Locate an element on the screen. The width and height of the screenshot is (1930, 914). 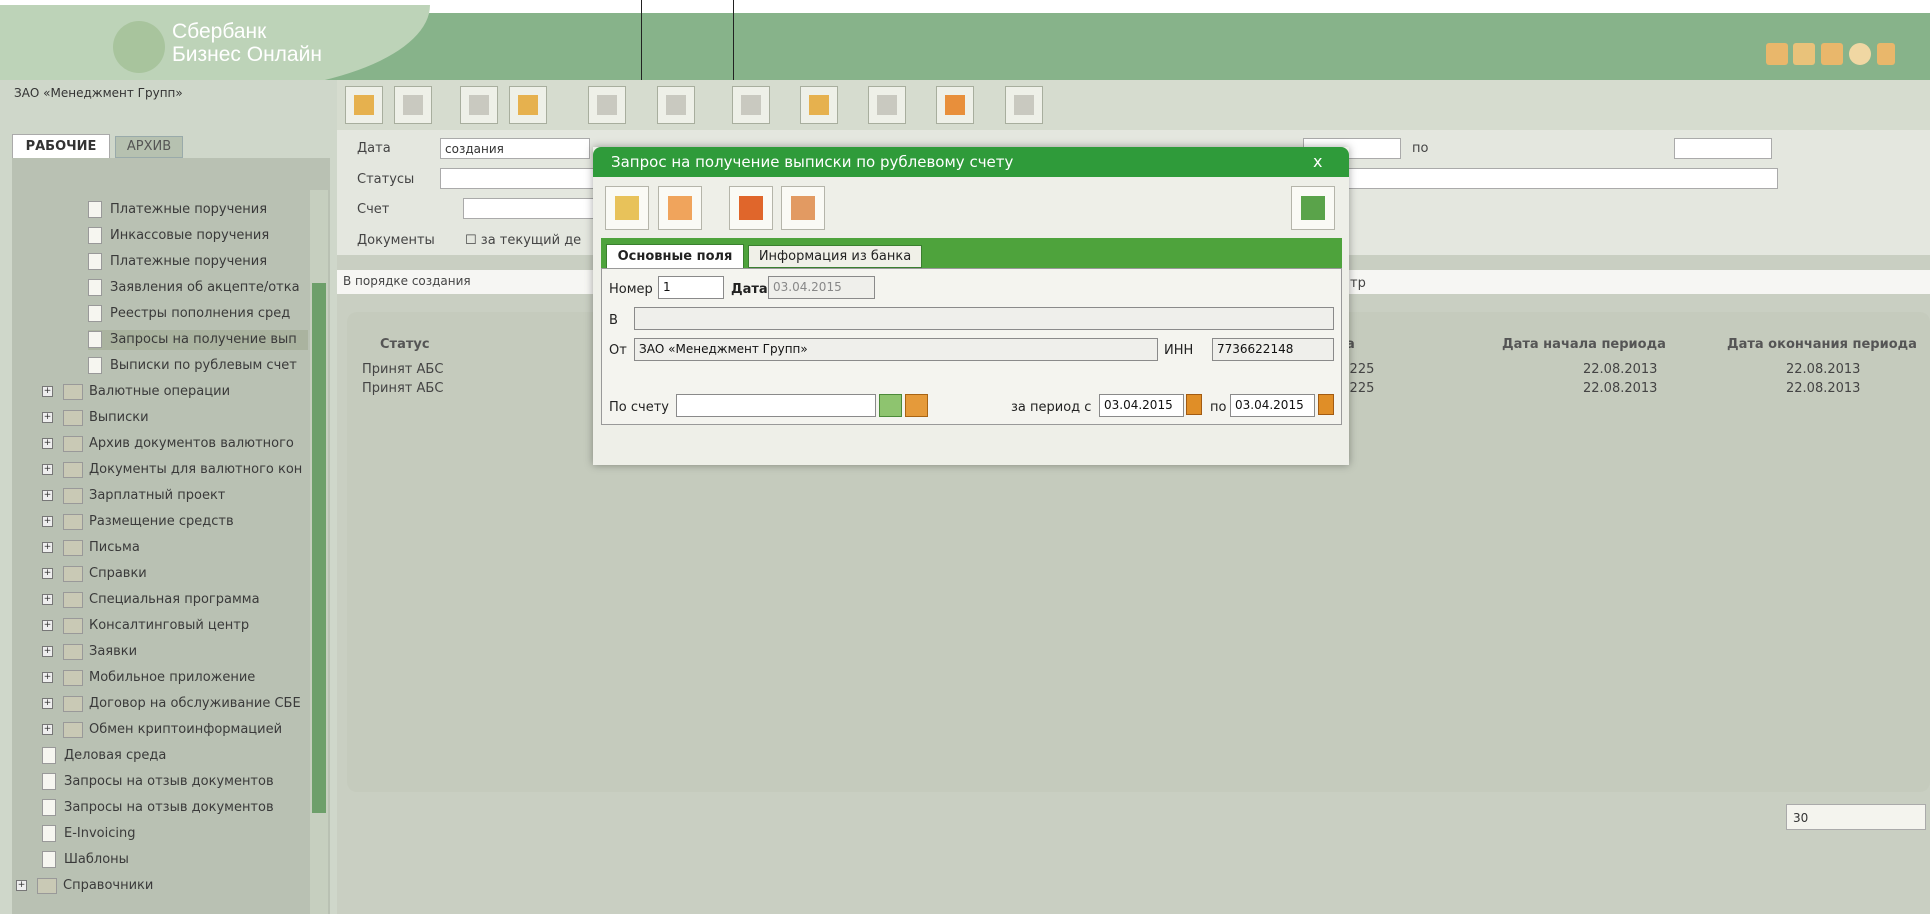
tree-item: + Выписки is located at coordinates (175, 418).